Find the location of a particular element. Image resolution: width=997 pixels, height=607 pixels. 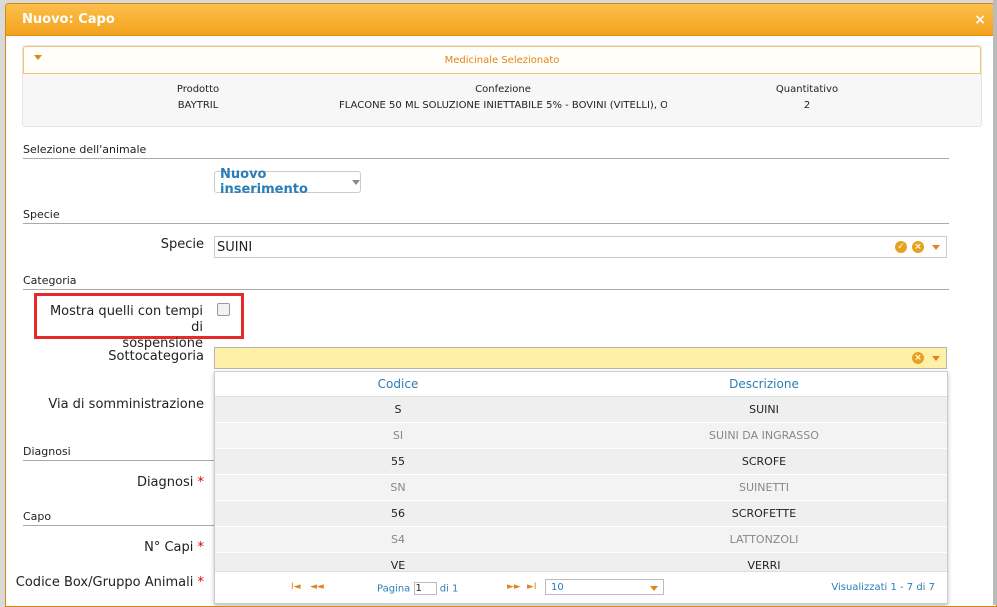

prodotto-column: Prodotto BAYTRIL is located at coordinates (198, 97).